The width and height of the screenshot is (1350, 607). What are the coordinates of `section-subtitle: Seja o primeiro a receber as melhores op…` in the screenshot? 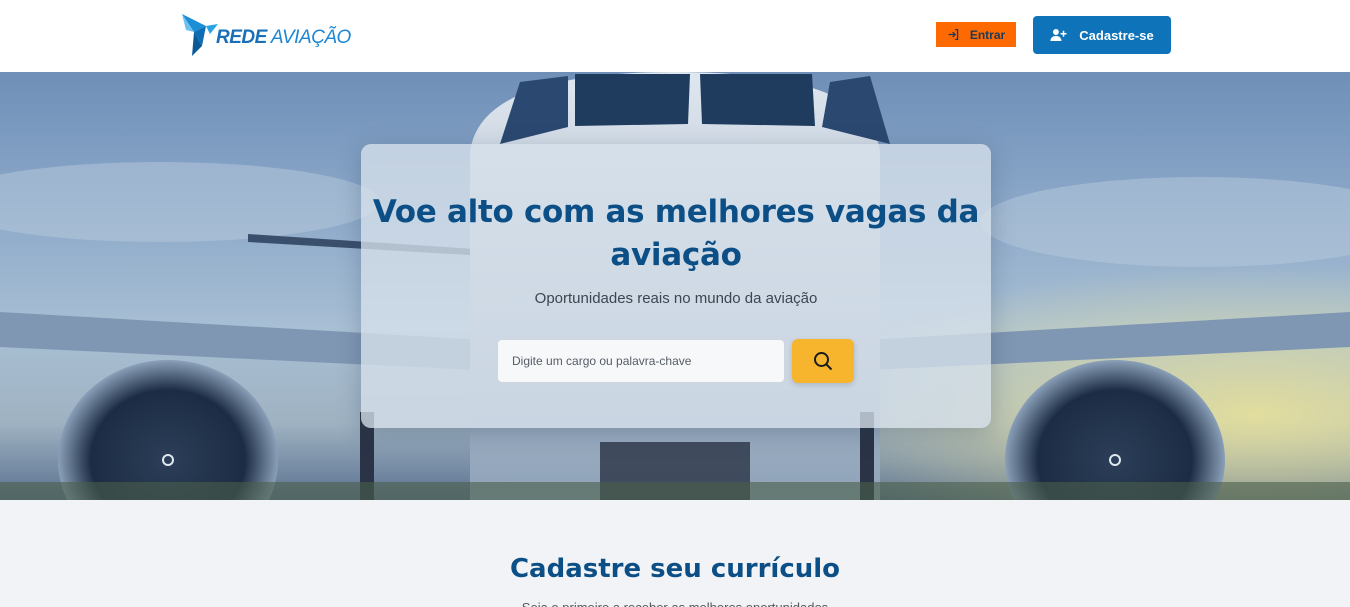 It's located at (675, 602).